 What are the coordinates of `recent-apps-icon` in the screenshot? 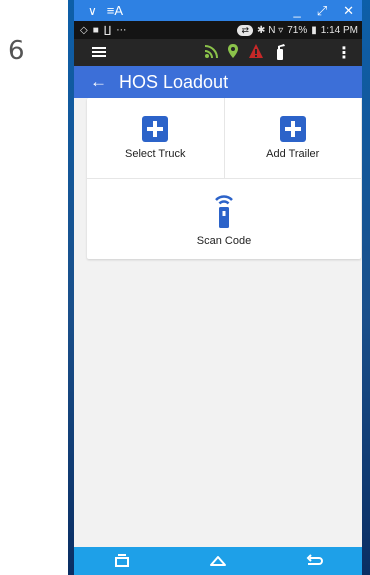 It's located at (122, 561).